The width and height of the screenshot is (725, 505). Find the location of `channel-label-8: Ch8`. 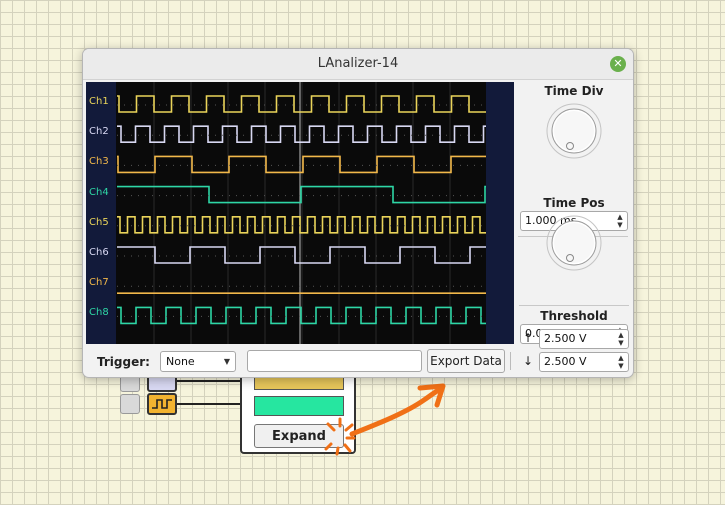

channel-label-8: Ch8 is located at coordinates (99, 313).